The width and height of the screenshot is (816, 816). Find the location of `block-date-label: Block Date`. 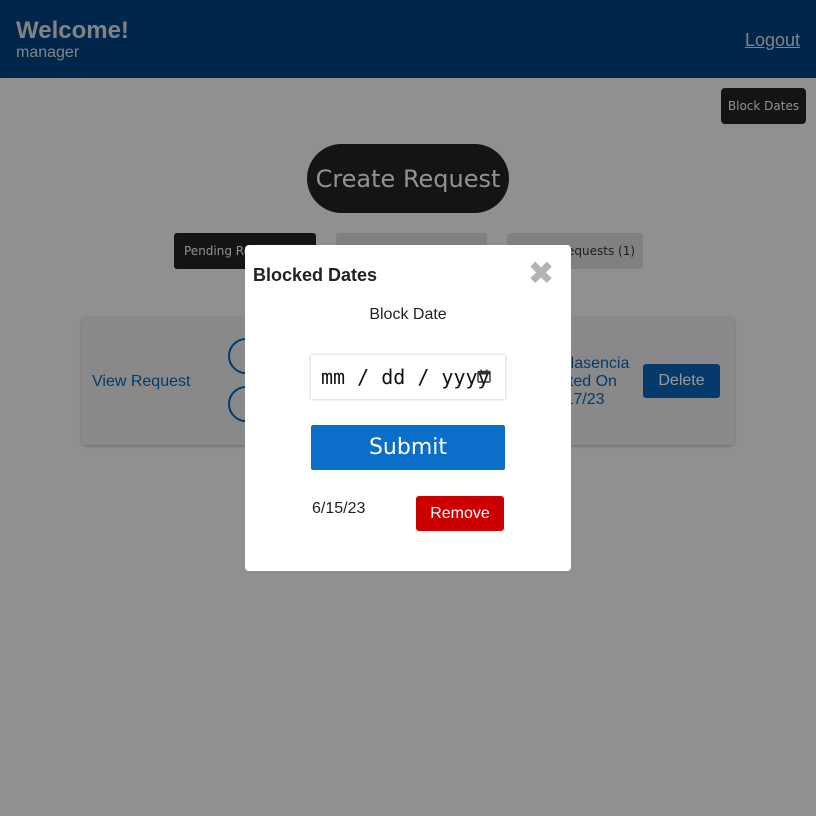

block-date-label: Block Date is located at coordinates (408, 314).